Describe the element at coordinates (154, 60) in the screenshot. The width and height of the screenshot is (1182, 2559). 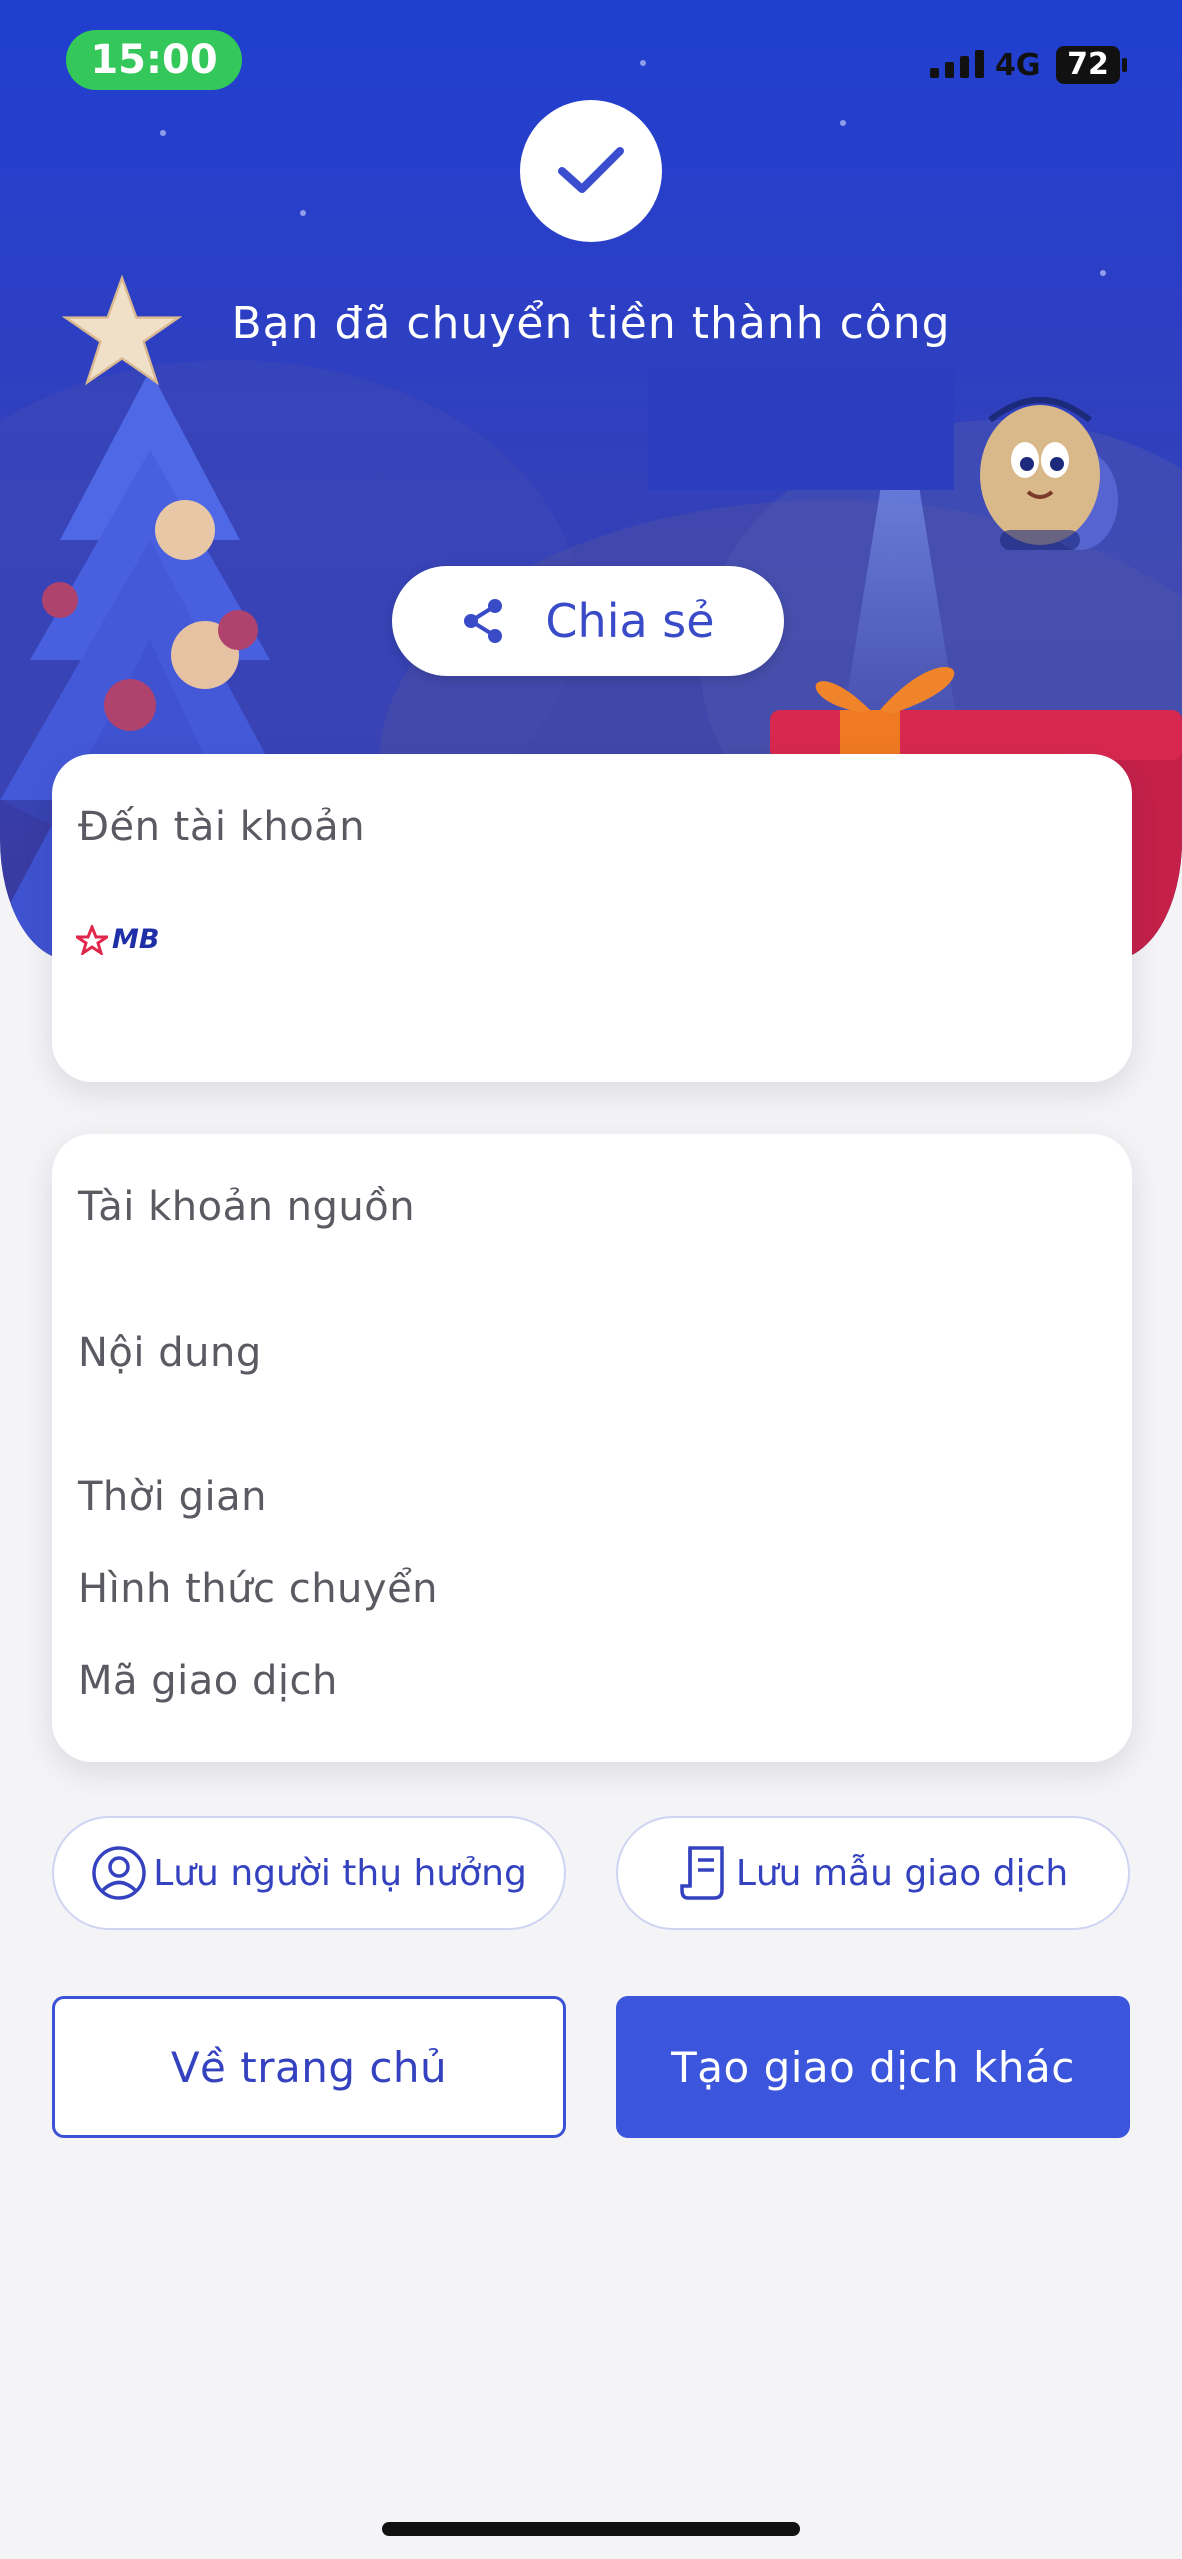
I see `status-time: 15:00` at that location.